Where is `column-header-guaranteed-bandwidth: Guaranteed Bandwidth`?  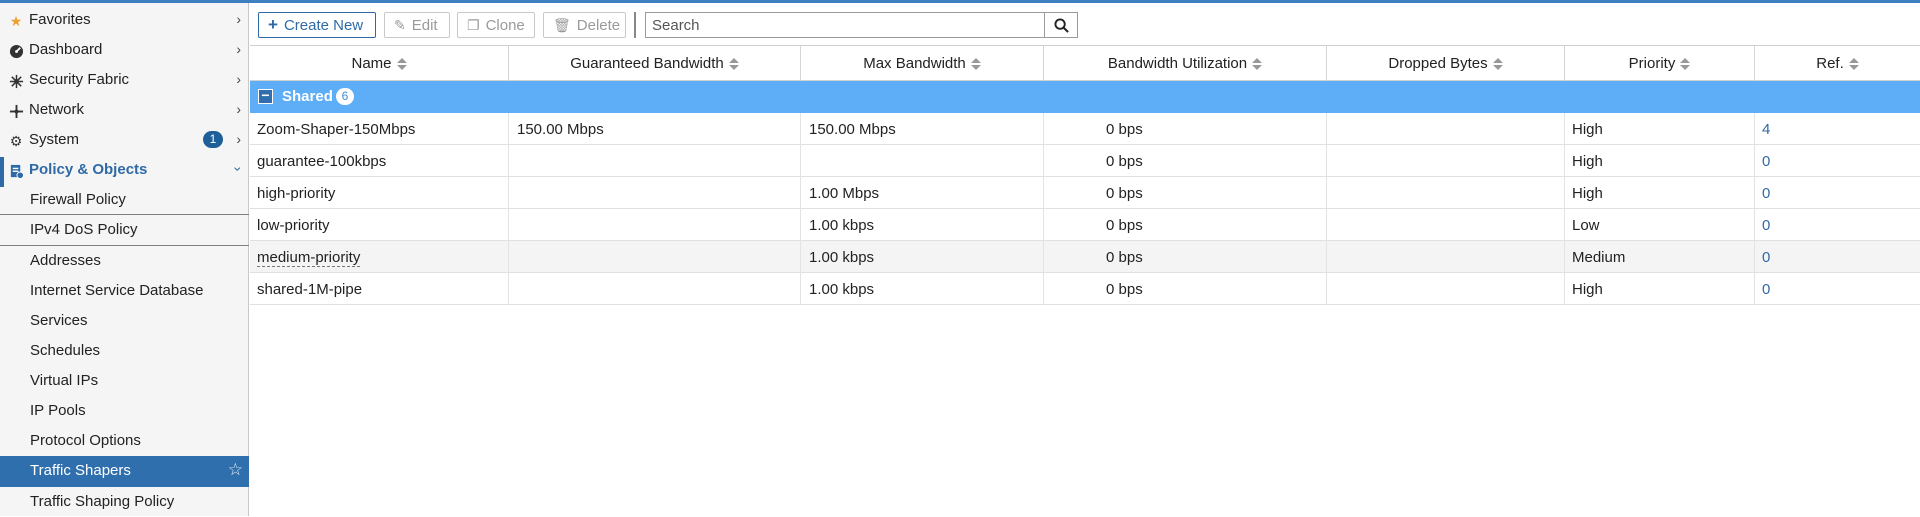 column-header-guaranteed-bandwidth: Guaranteed Bandwidth is located at coordinates (655, 63).